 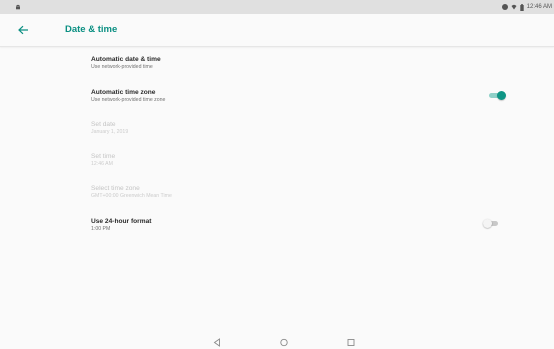 I want to click on back-triangle-icon, so click(x=217, y=342).